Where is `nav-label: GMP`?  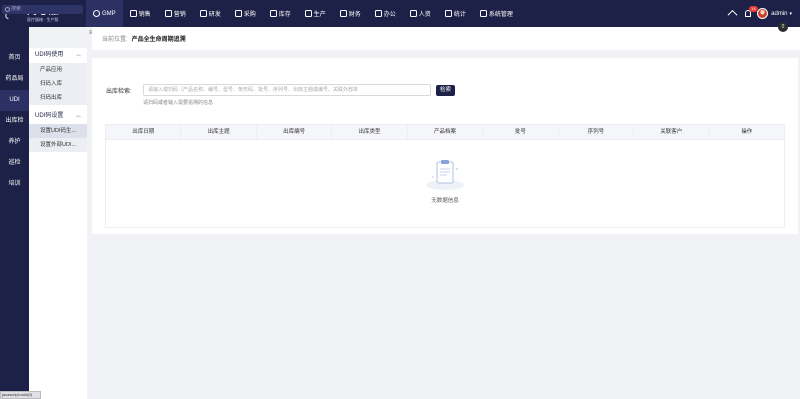 nav-label: GMP is located at coordinates (109, 13).